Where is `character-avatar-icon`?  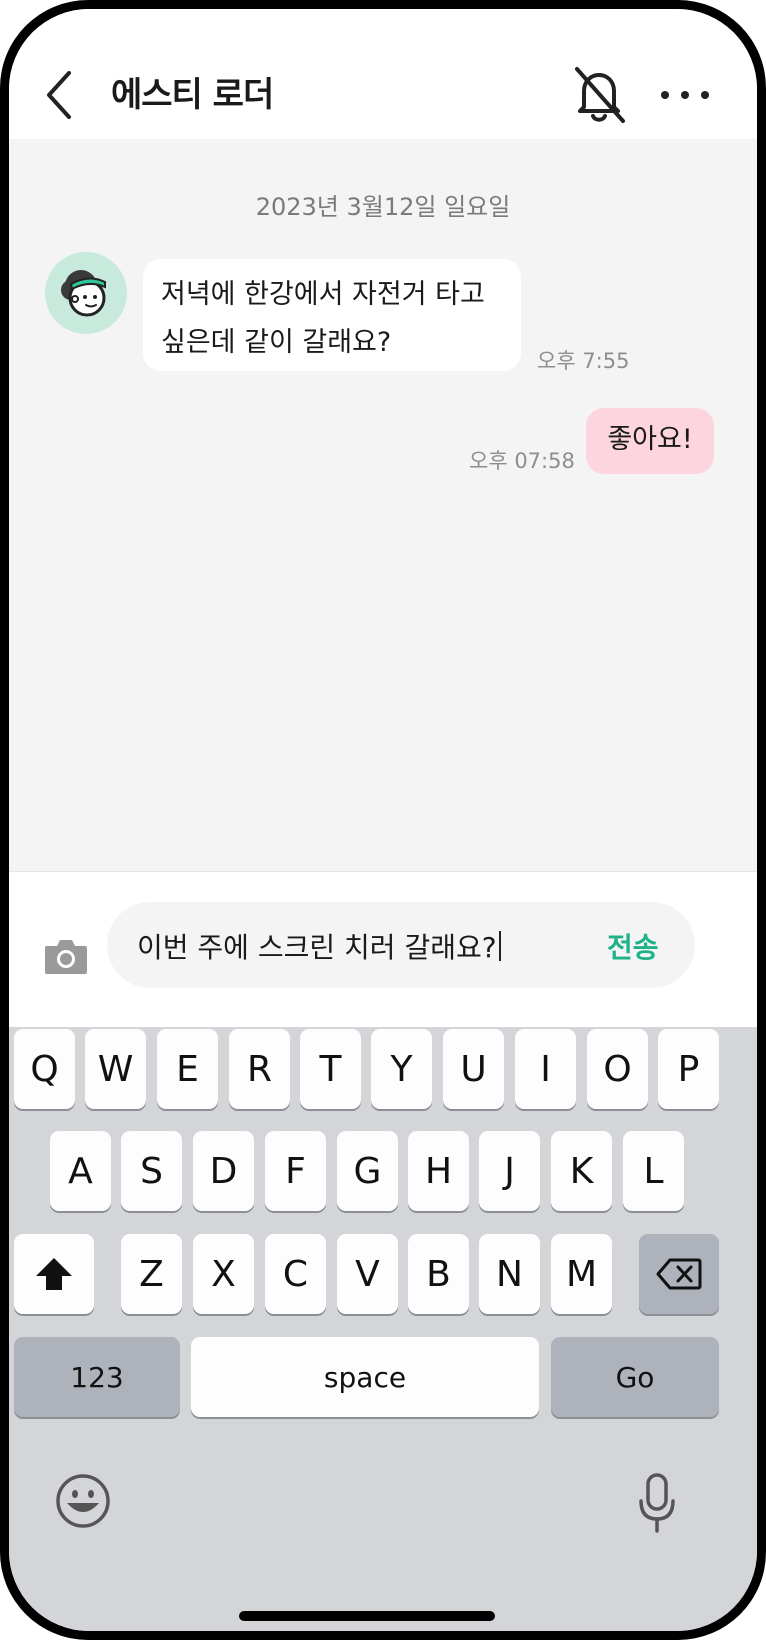 character-avatar-icon is located at coordinates (83, 293).